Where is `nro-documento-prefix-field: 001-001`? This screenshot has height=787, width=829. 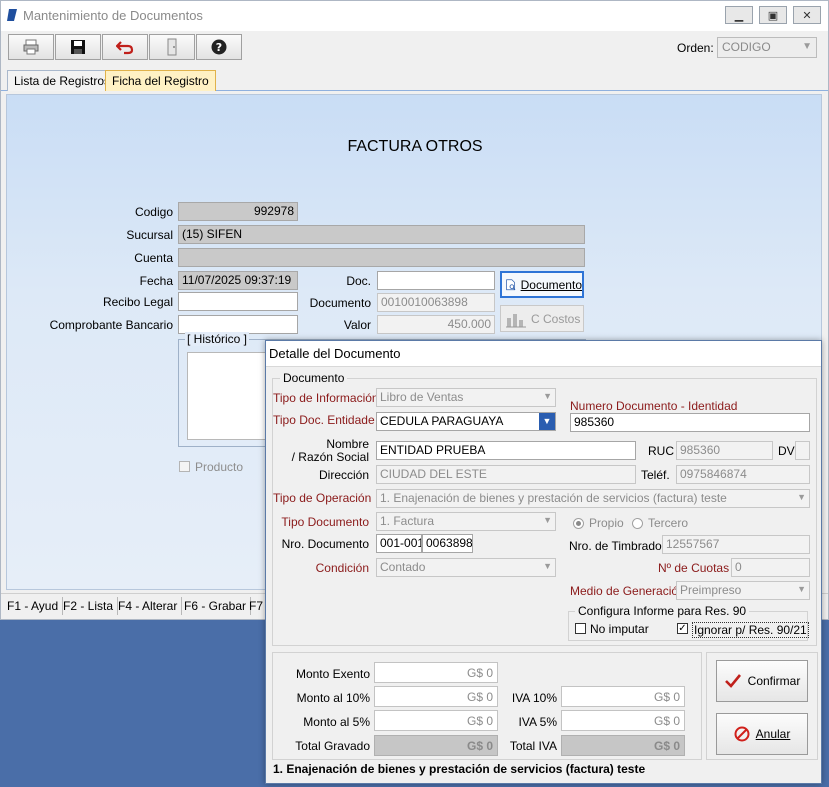
nro-documento-prefix-field: 001-001 is located at coordinates (399, 543).